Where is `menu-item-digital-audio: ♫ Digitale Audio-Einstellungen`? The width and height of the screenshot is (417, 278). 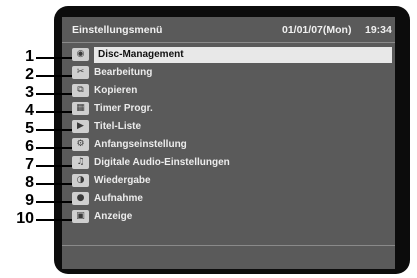 menu-item-digital-audio: ♫ Digitale Audio-Einstellungen is located at coordinates (230, 163).